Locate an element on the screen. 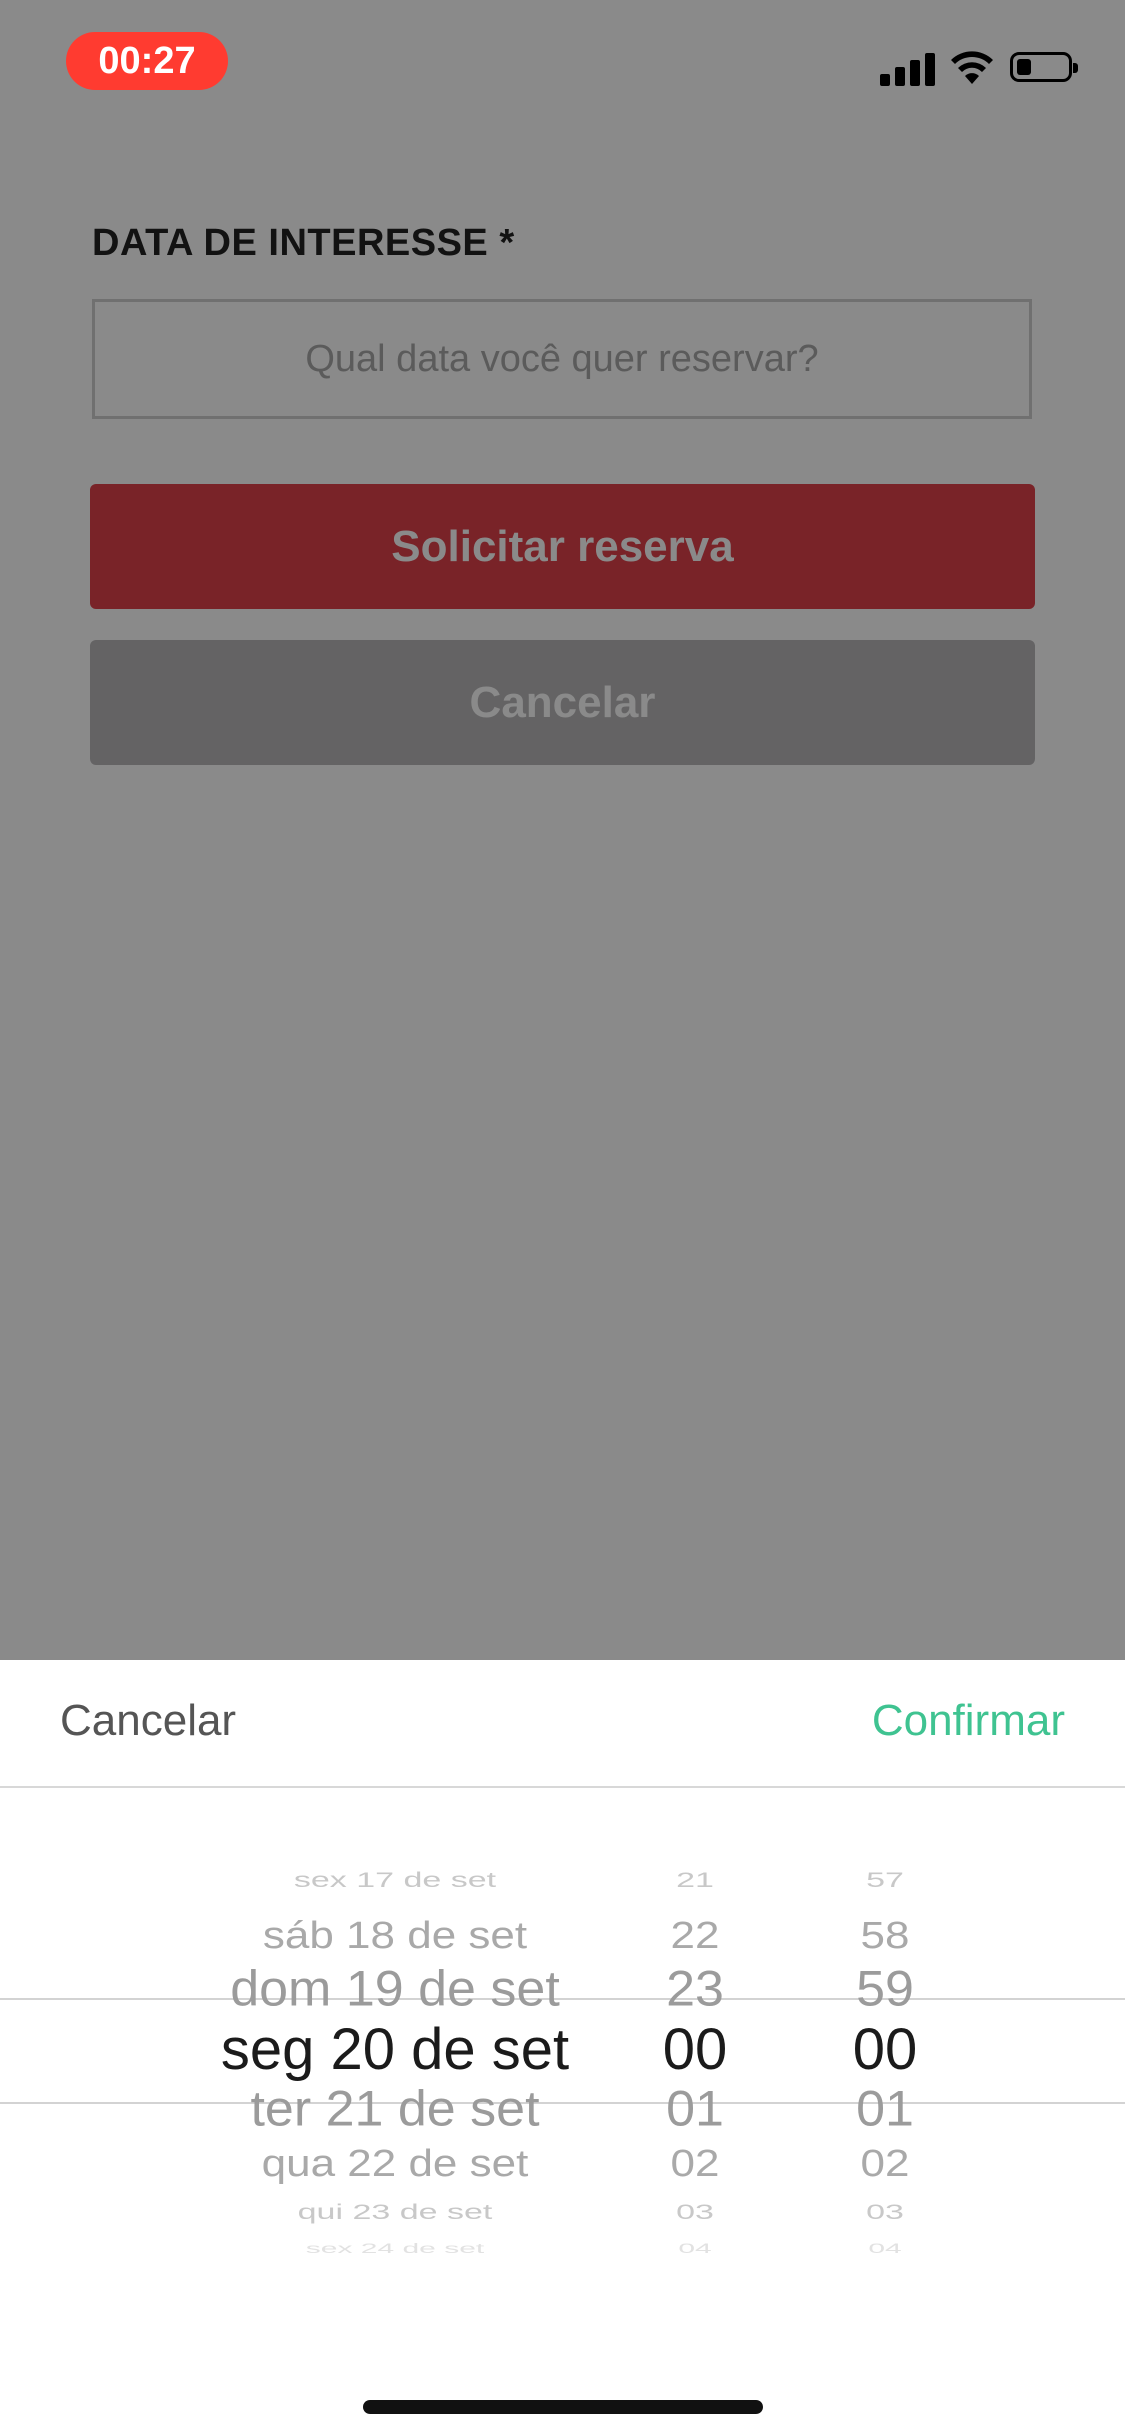 Image resolution: width=1125 pixels, height=2436 pixels. picker-date-option: ter 21 de set is located at coordinates (395, 2109).